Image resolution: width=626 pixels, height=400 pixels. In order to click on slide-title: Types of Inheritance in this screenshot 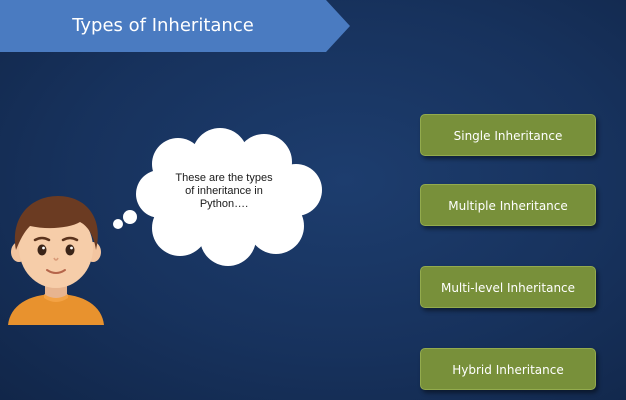, I will do `click(163, 25)`.